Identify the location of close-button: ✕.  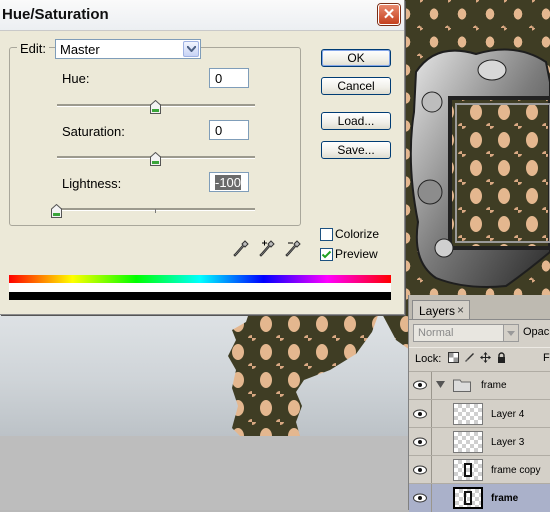
(389, 14).